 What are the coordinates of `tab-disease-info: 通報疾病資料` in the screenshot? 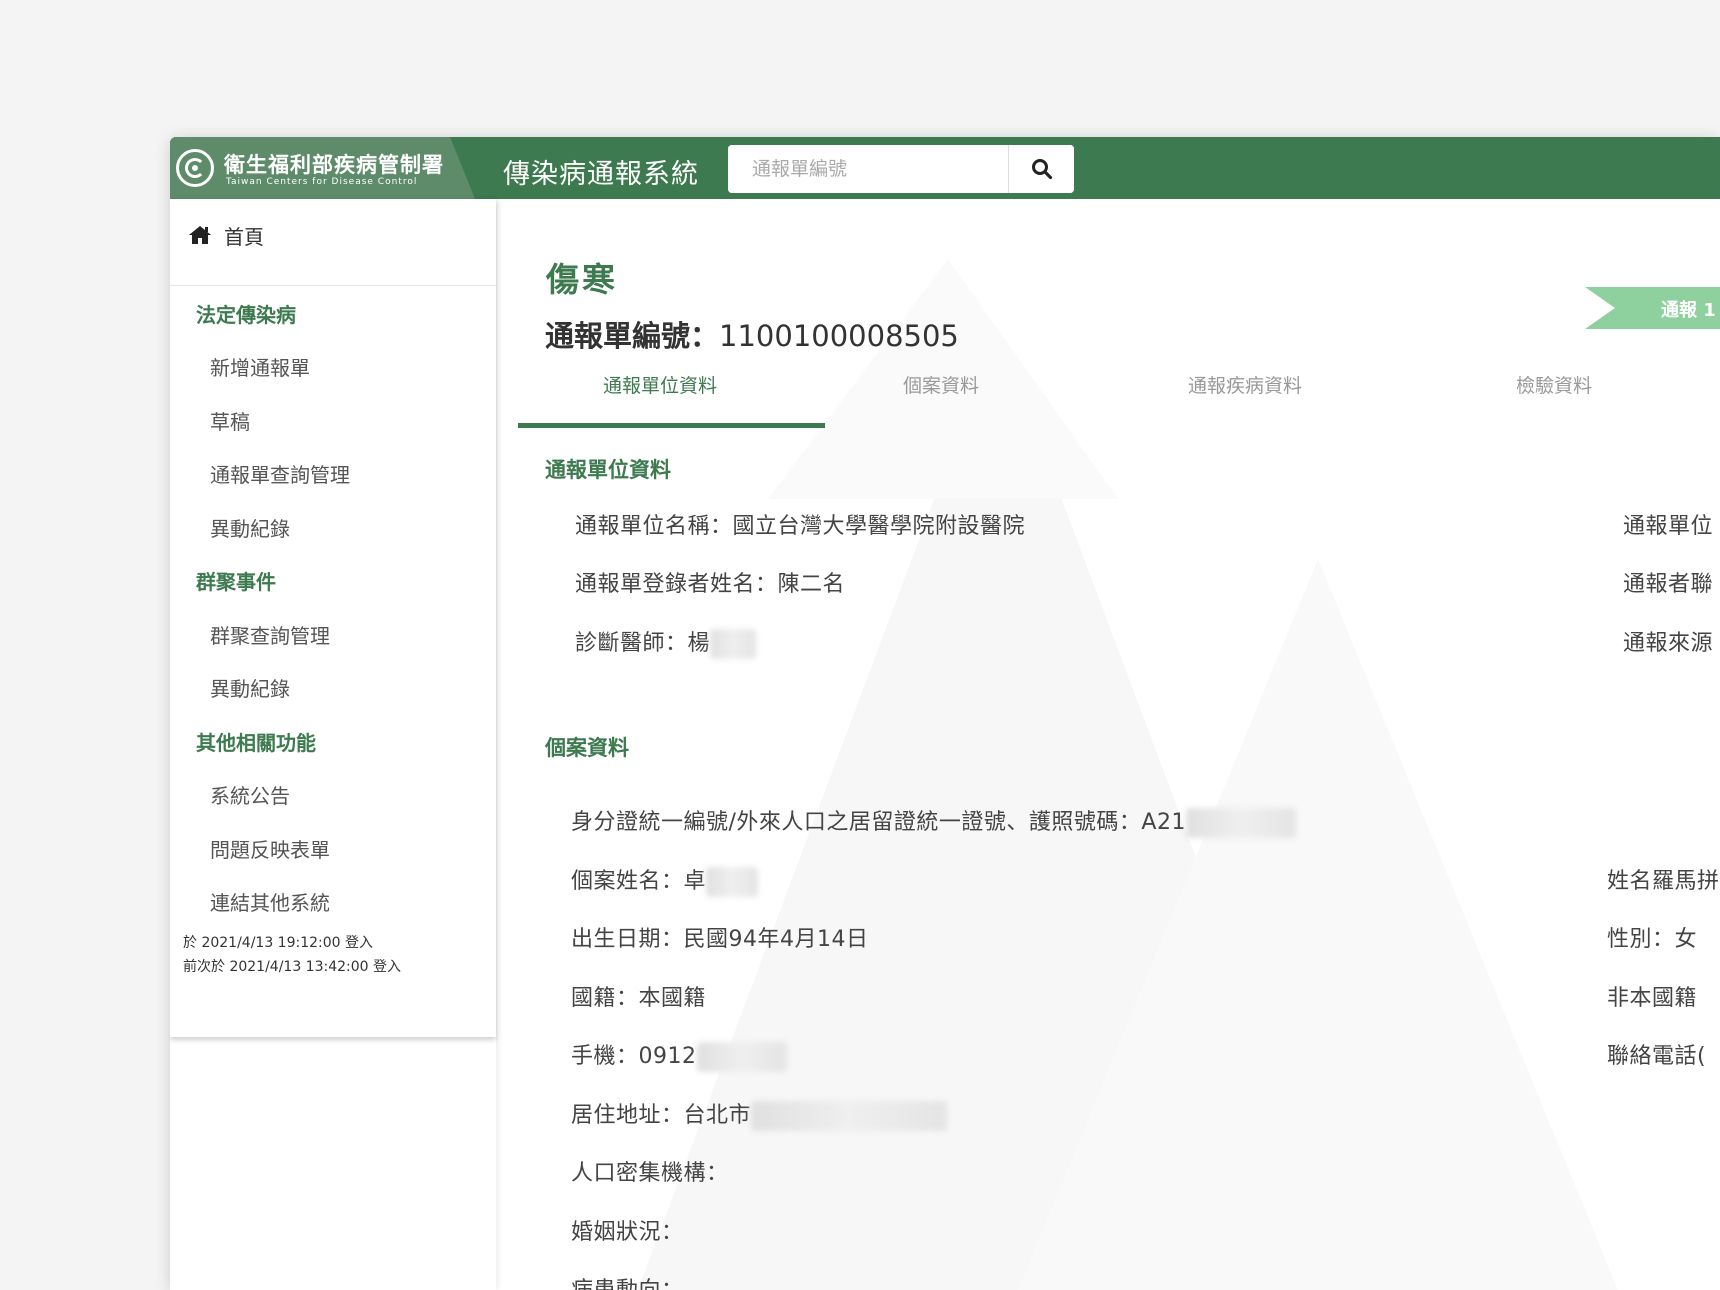 It's located at (1245, 384).